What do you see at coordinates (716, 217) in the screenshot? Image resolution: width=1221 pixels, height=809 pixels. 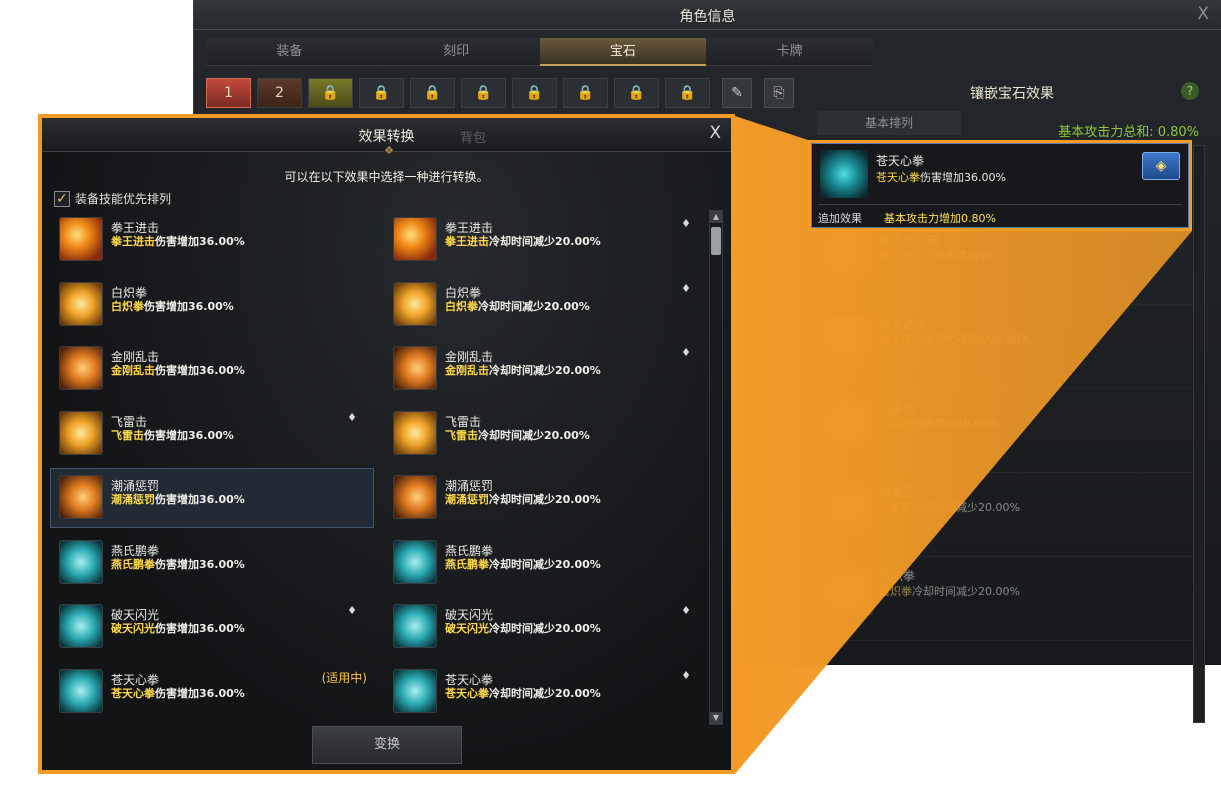 I see `scroll-up-icon: ▲` at bounding box center [716, 217].